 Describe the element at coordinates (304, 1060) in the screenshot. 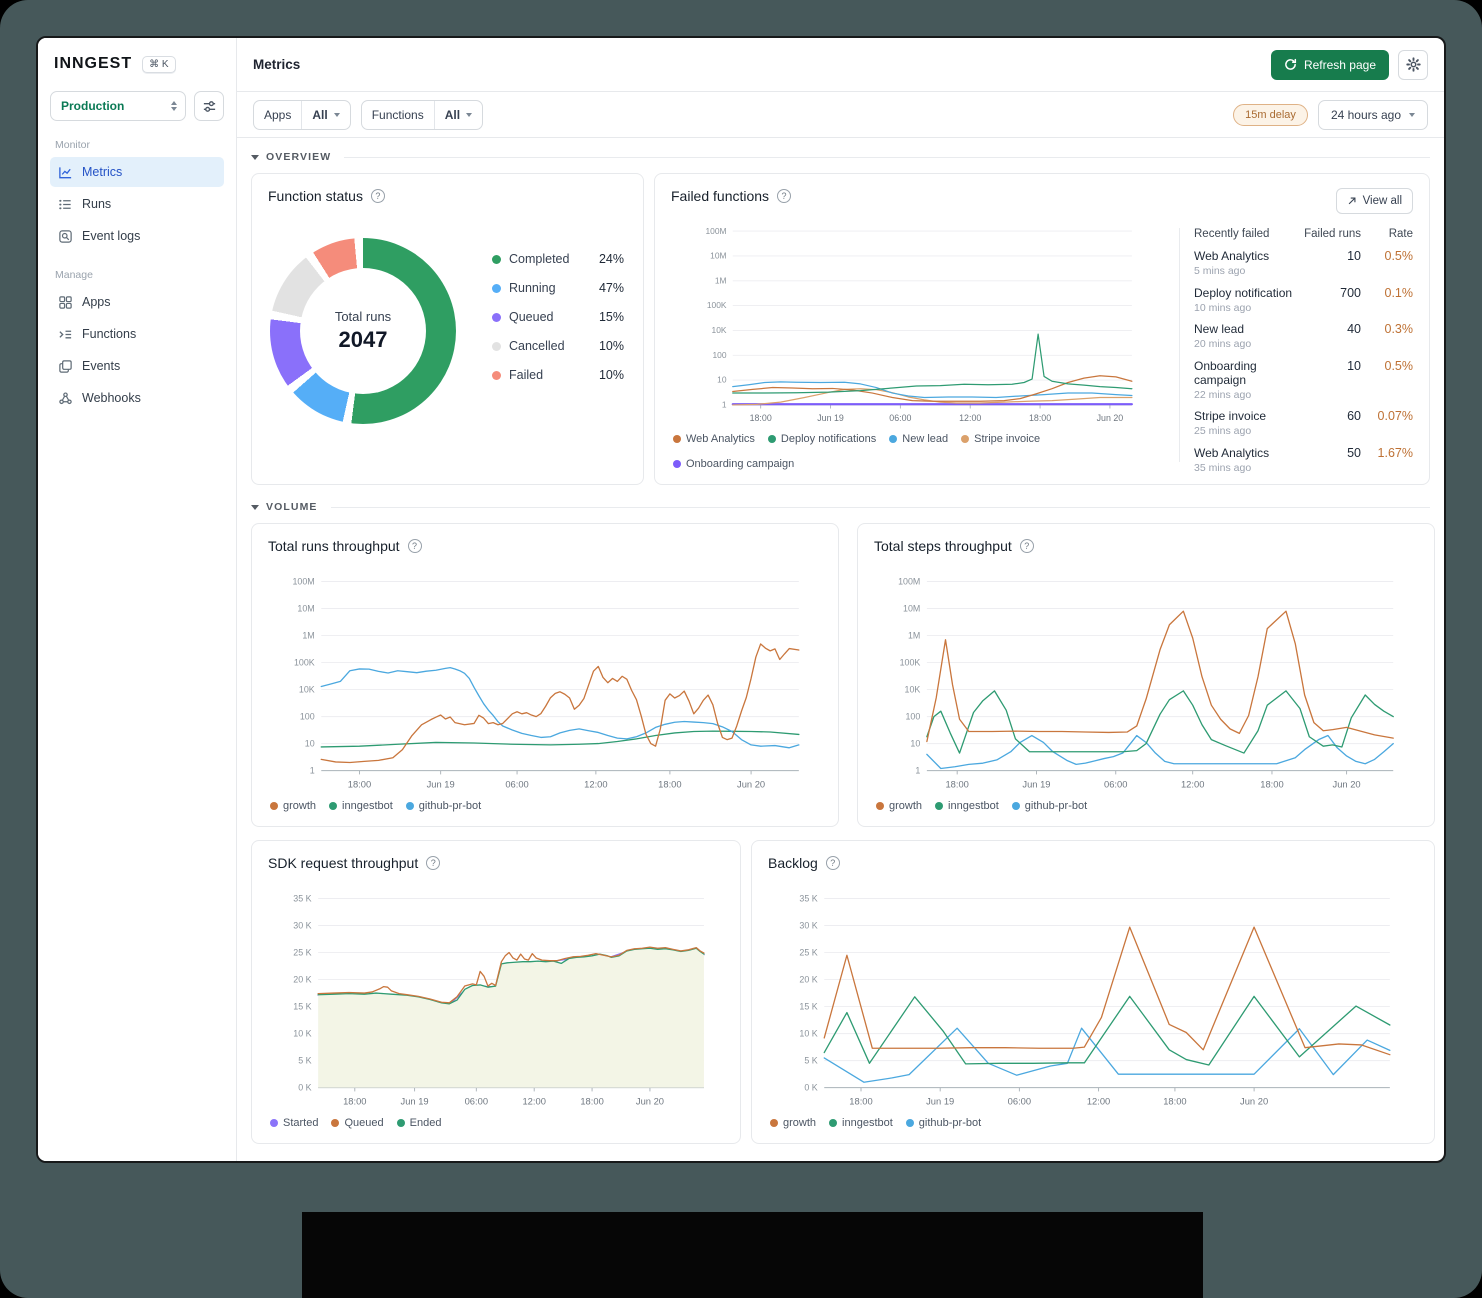

I see `svg-text: 5 K` at that location.